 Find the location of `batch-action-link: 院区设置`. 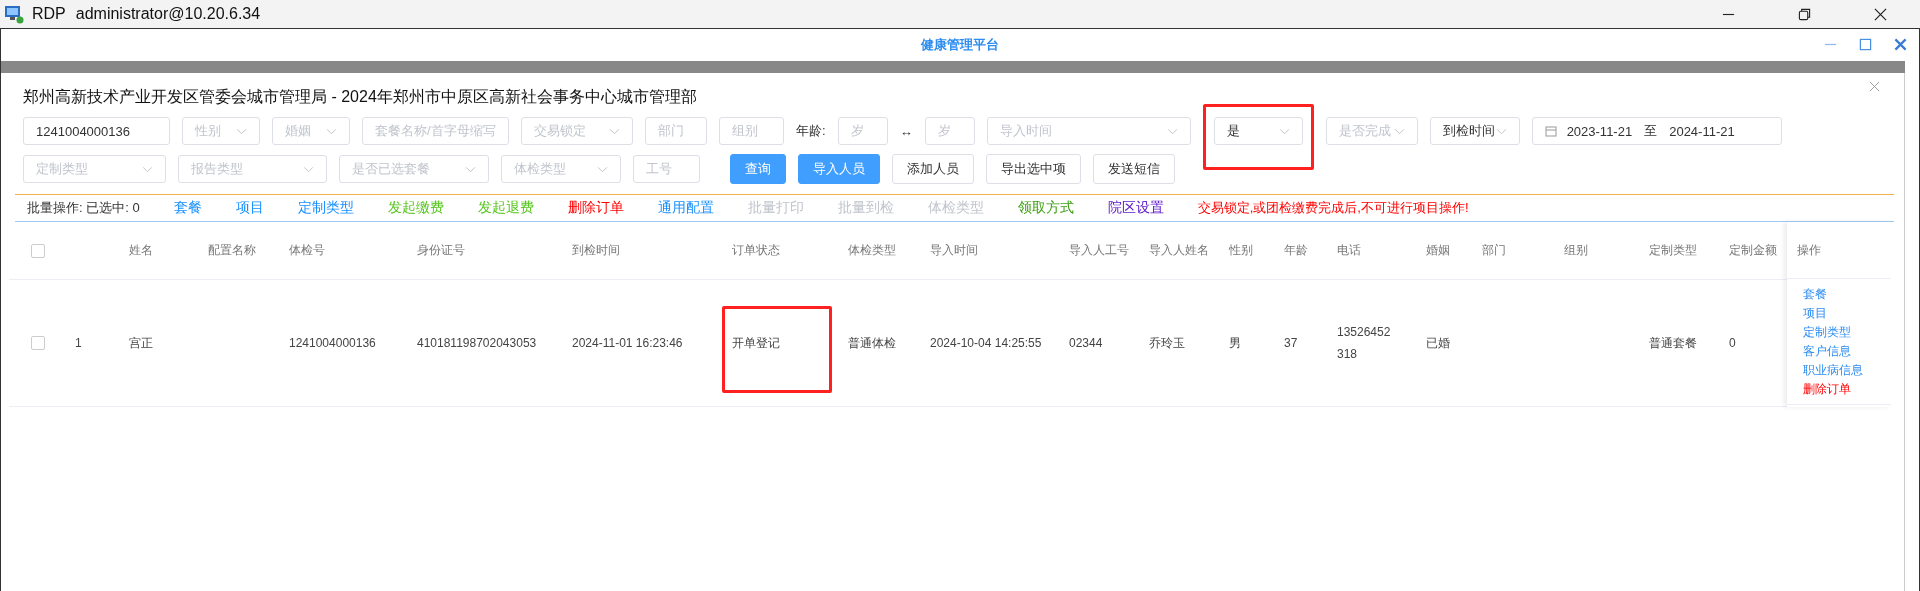

batch-action-link: 院区设置 is located at coordinates (1135, 208).